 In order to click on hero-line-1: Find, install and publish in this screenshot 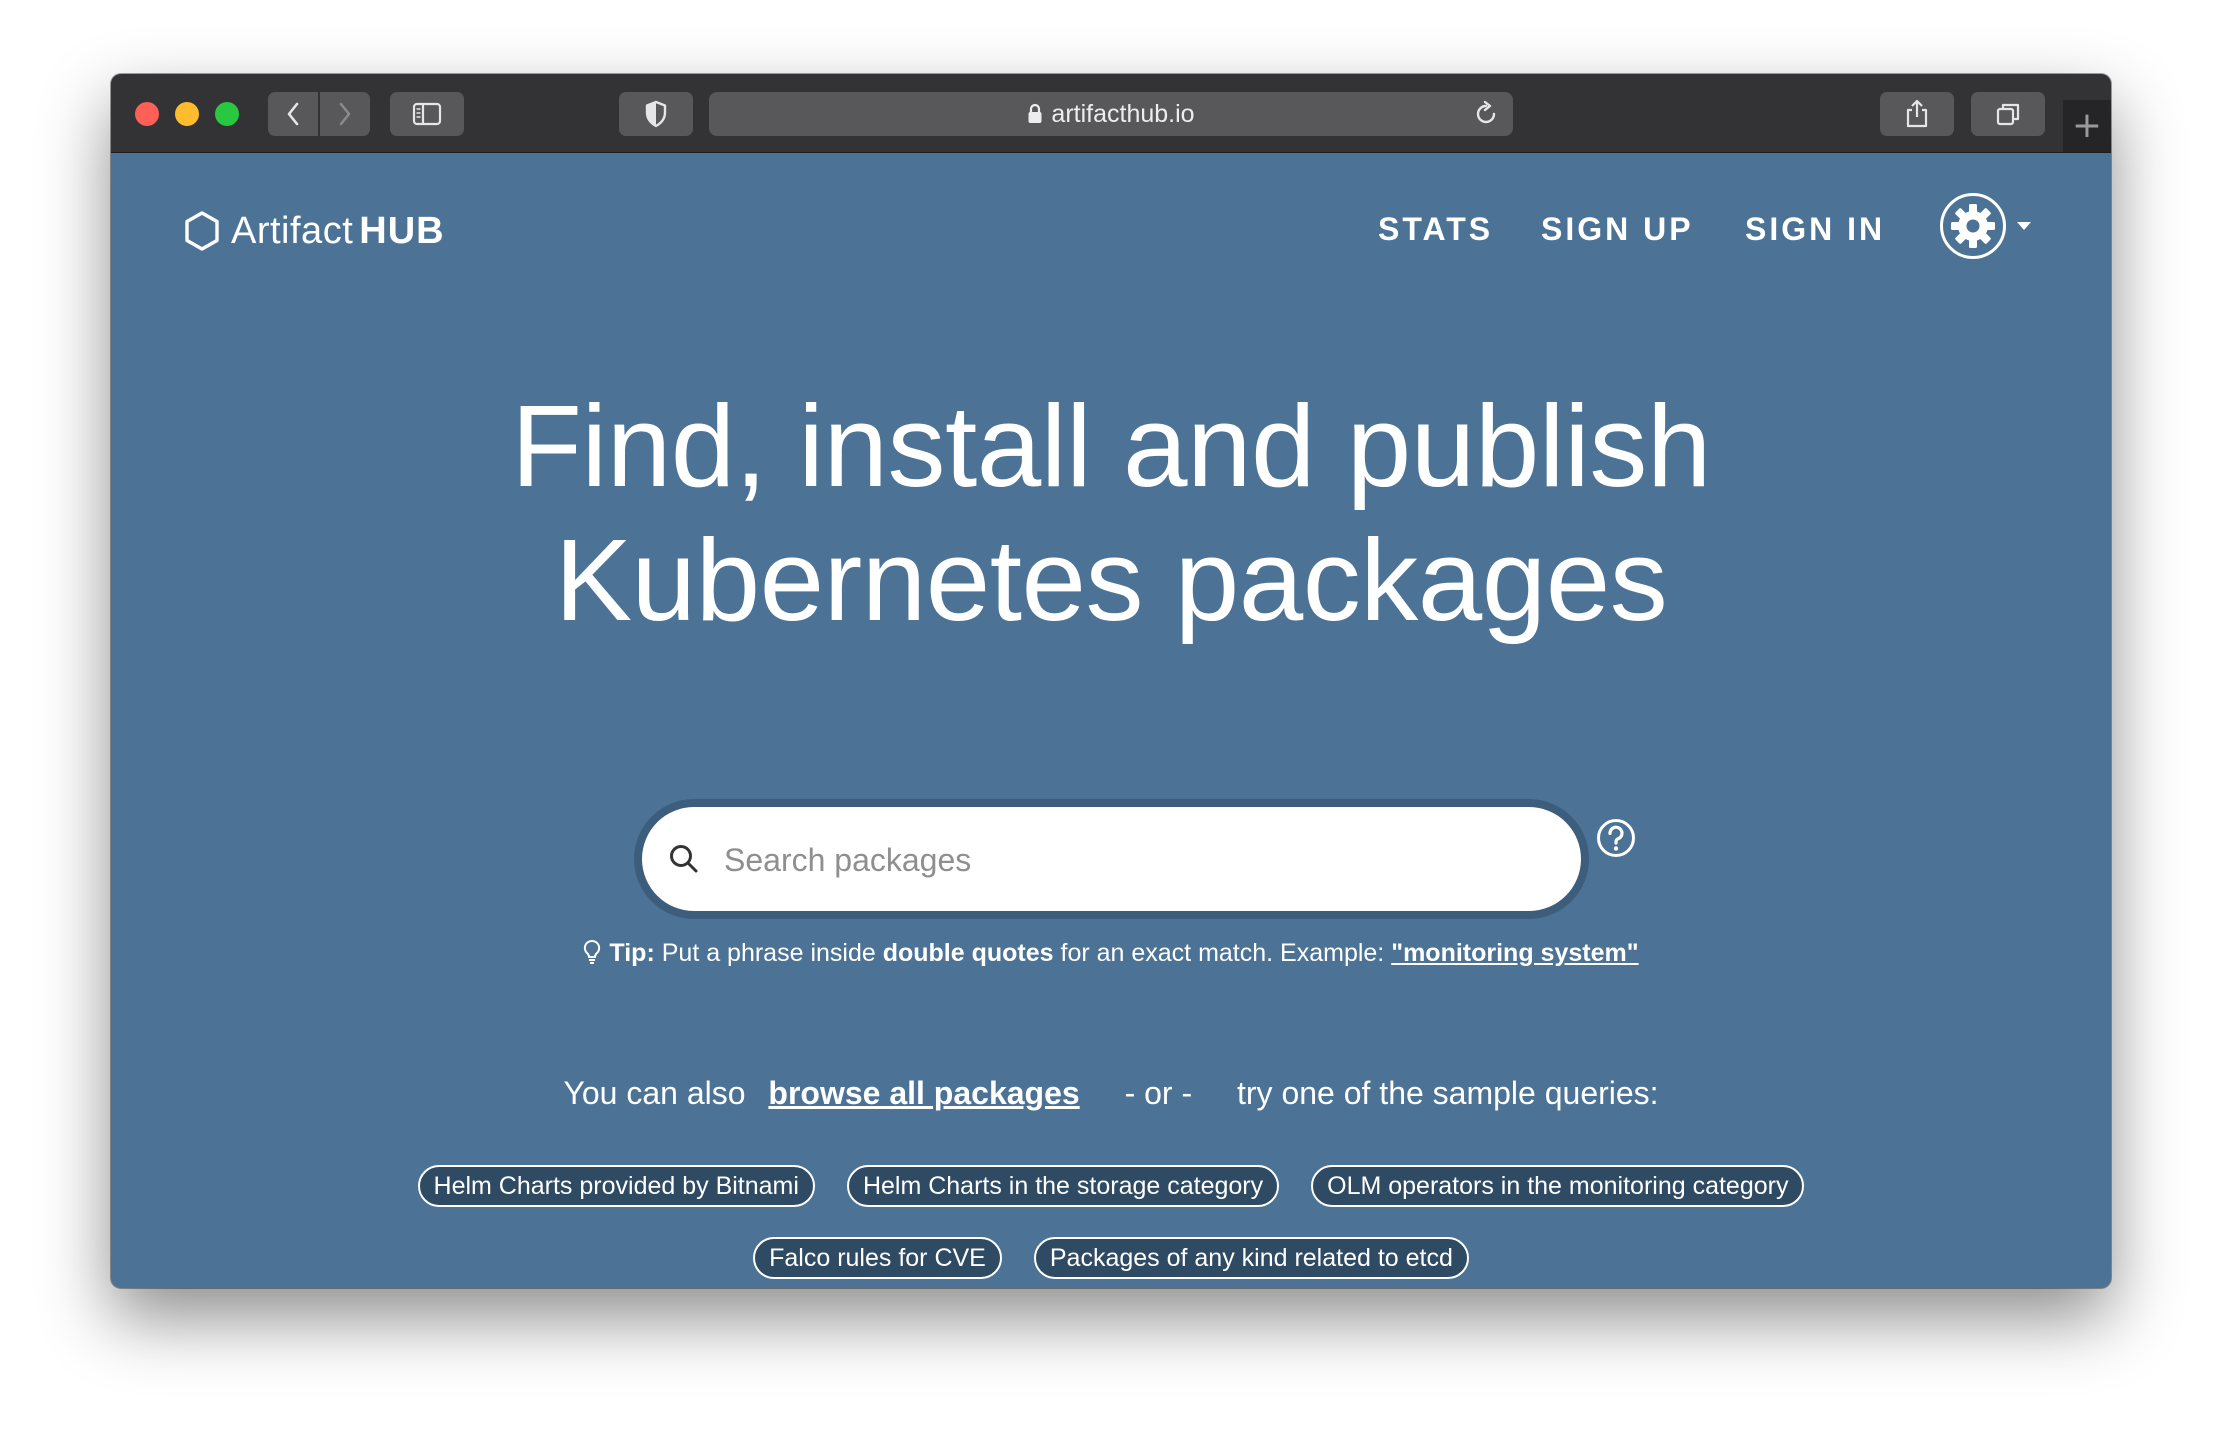, I will do `click(1111, 446)`.